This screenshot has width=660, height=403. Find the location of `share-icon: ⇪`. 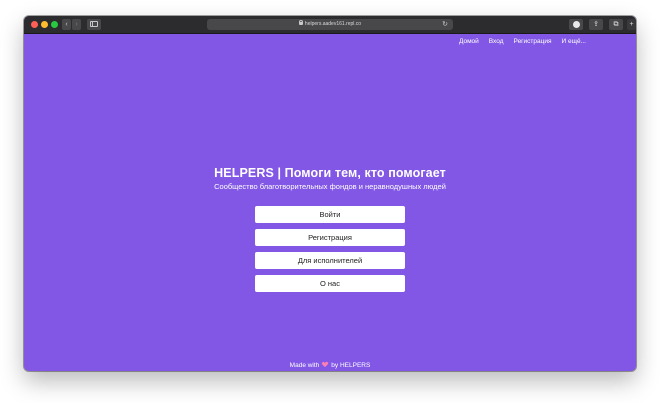

share-icon: ⇪ is located at coordinates (596, 24).